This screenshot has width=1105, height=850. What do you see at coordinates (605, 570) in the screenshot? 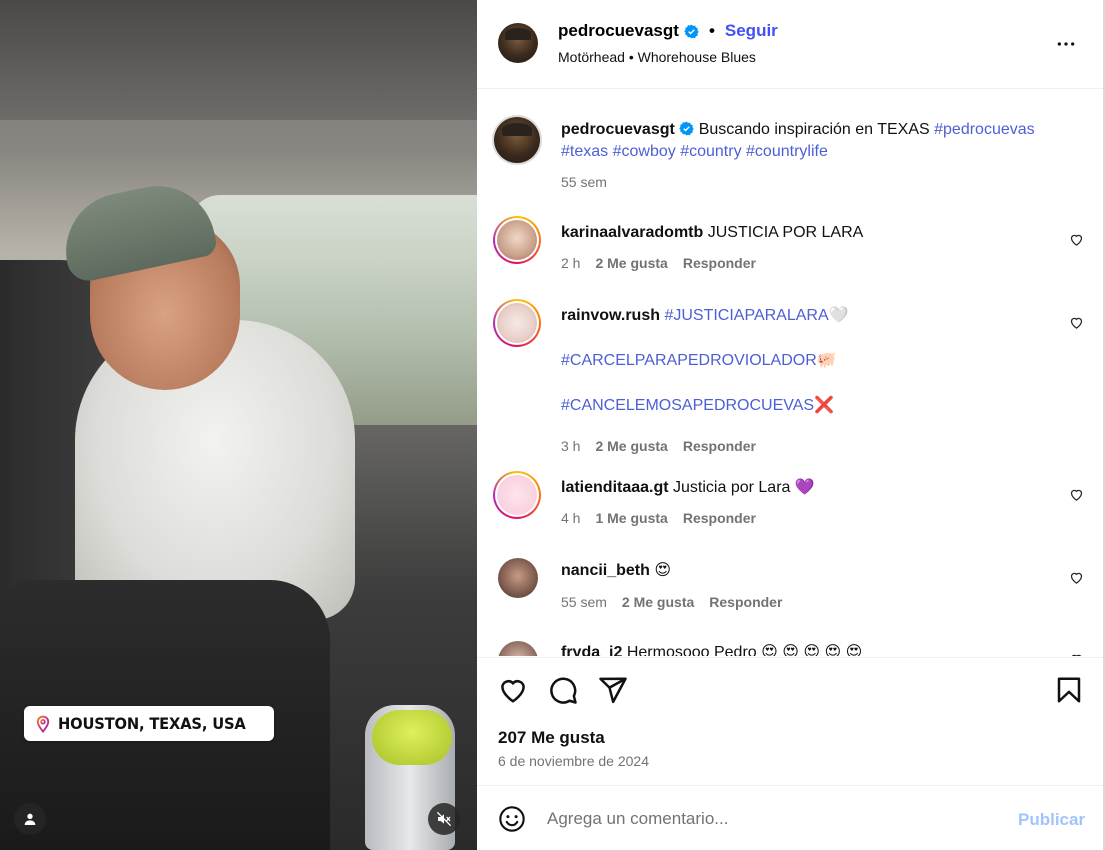
I see `comment-username: nancii_beth` at bounding box center [605, 570].